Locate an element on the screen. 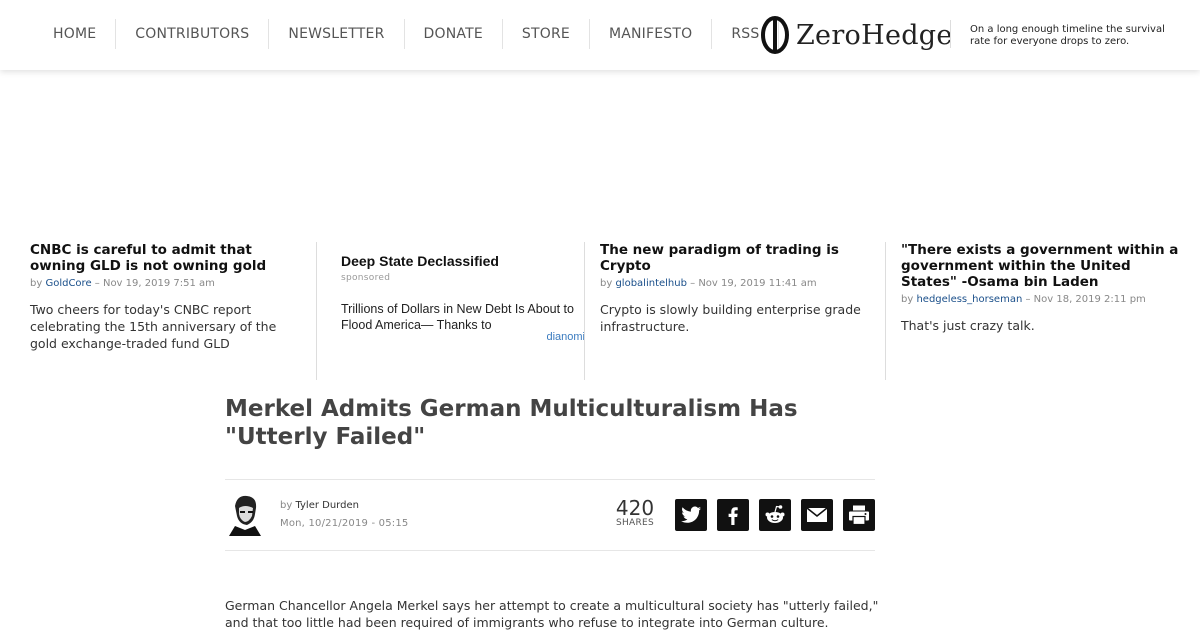 The width and height of the screenshot is (1200, 631). byline-author: by Tyler Durden is located at coordinates (319, 505).